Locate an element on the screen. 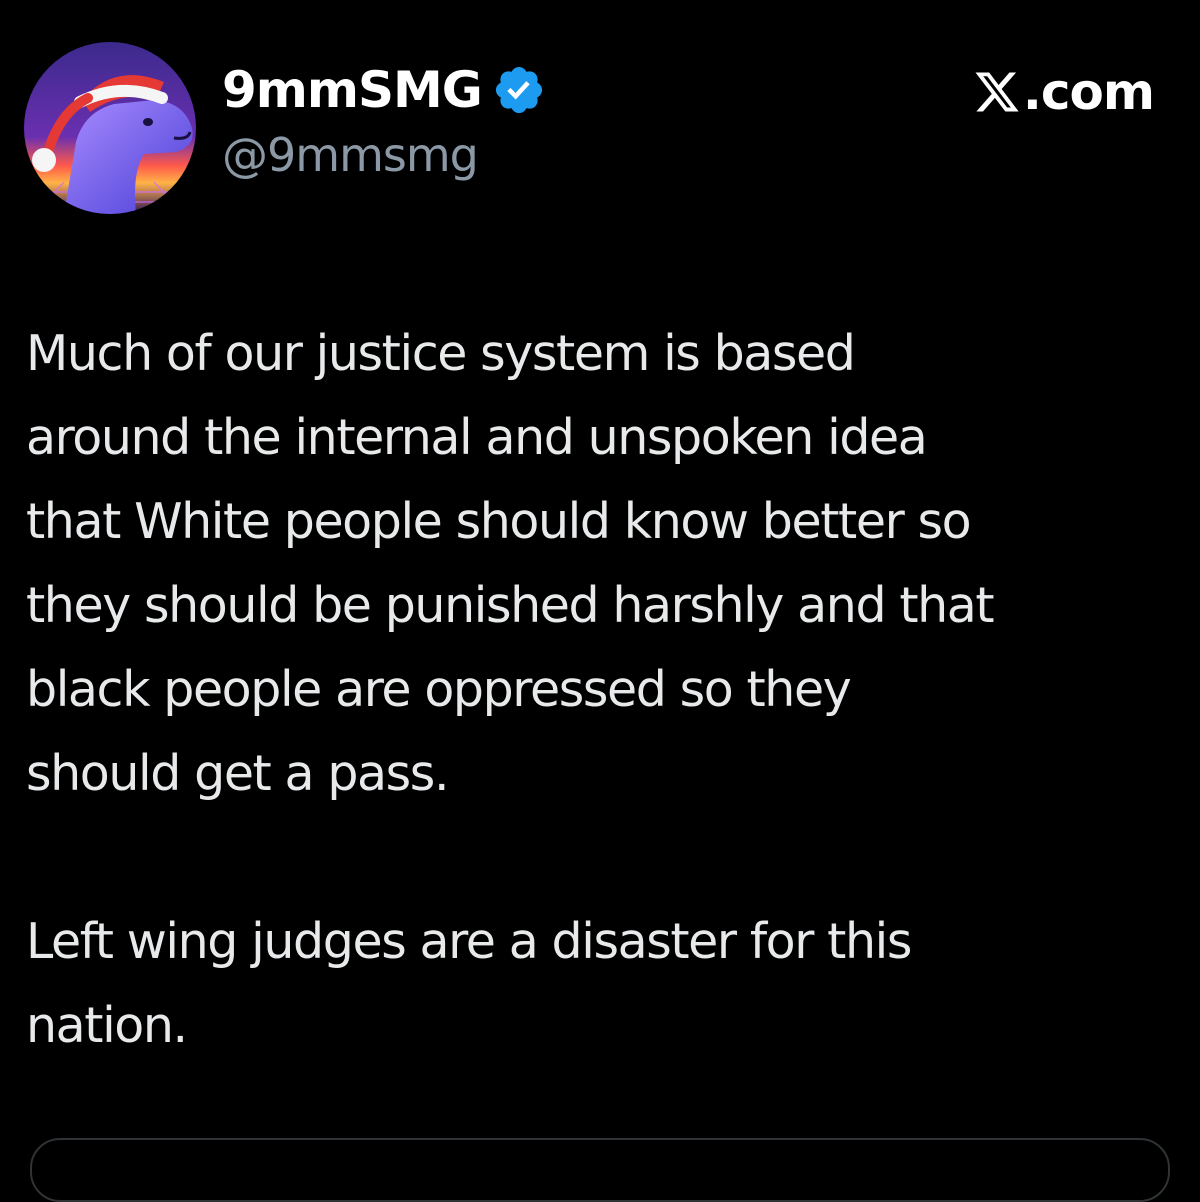 This screenshot has width=1200, height=1202. verified-badge-icon is located at coordinates (518, 90).